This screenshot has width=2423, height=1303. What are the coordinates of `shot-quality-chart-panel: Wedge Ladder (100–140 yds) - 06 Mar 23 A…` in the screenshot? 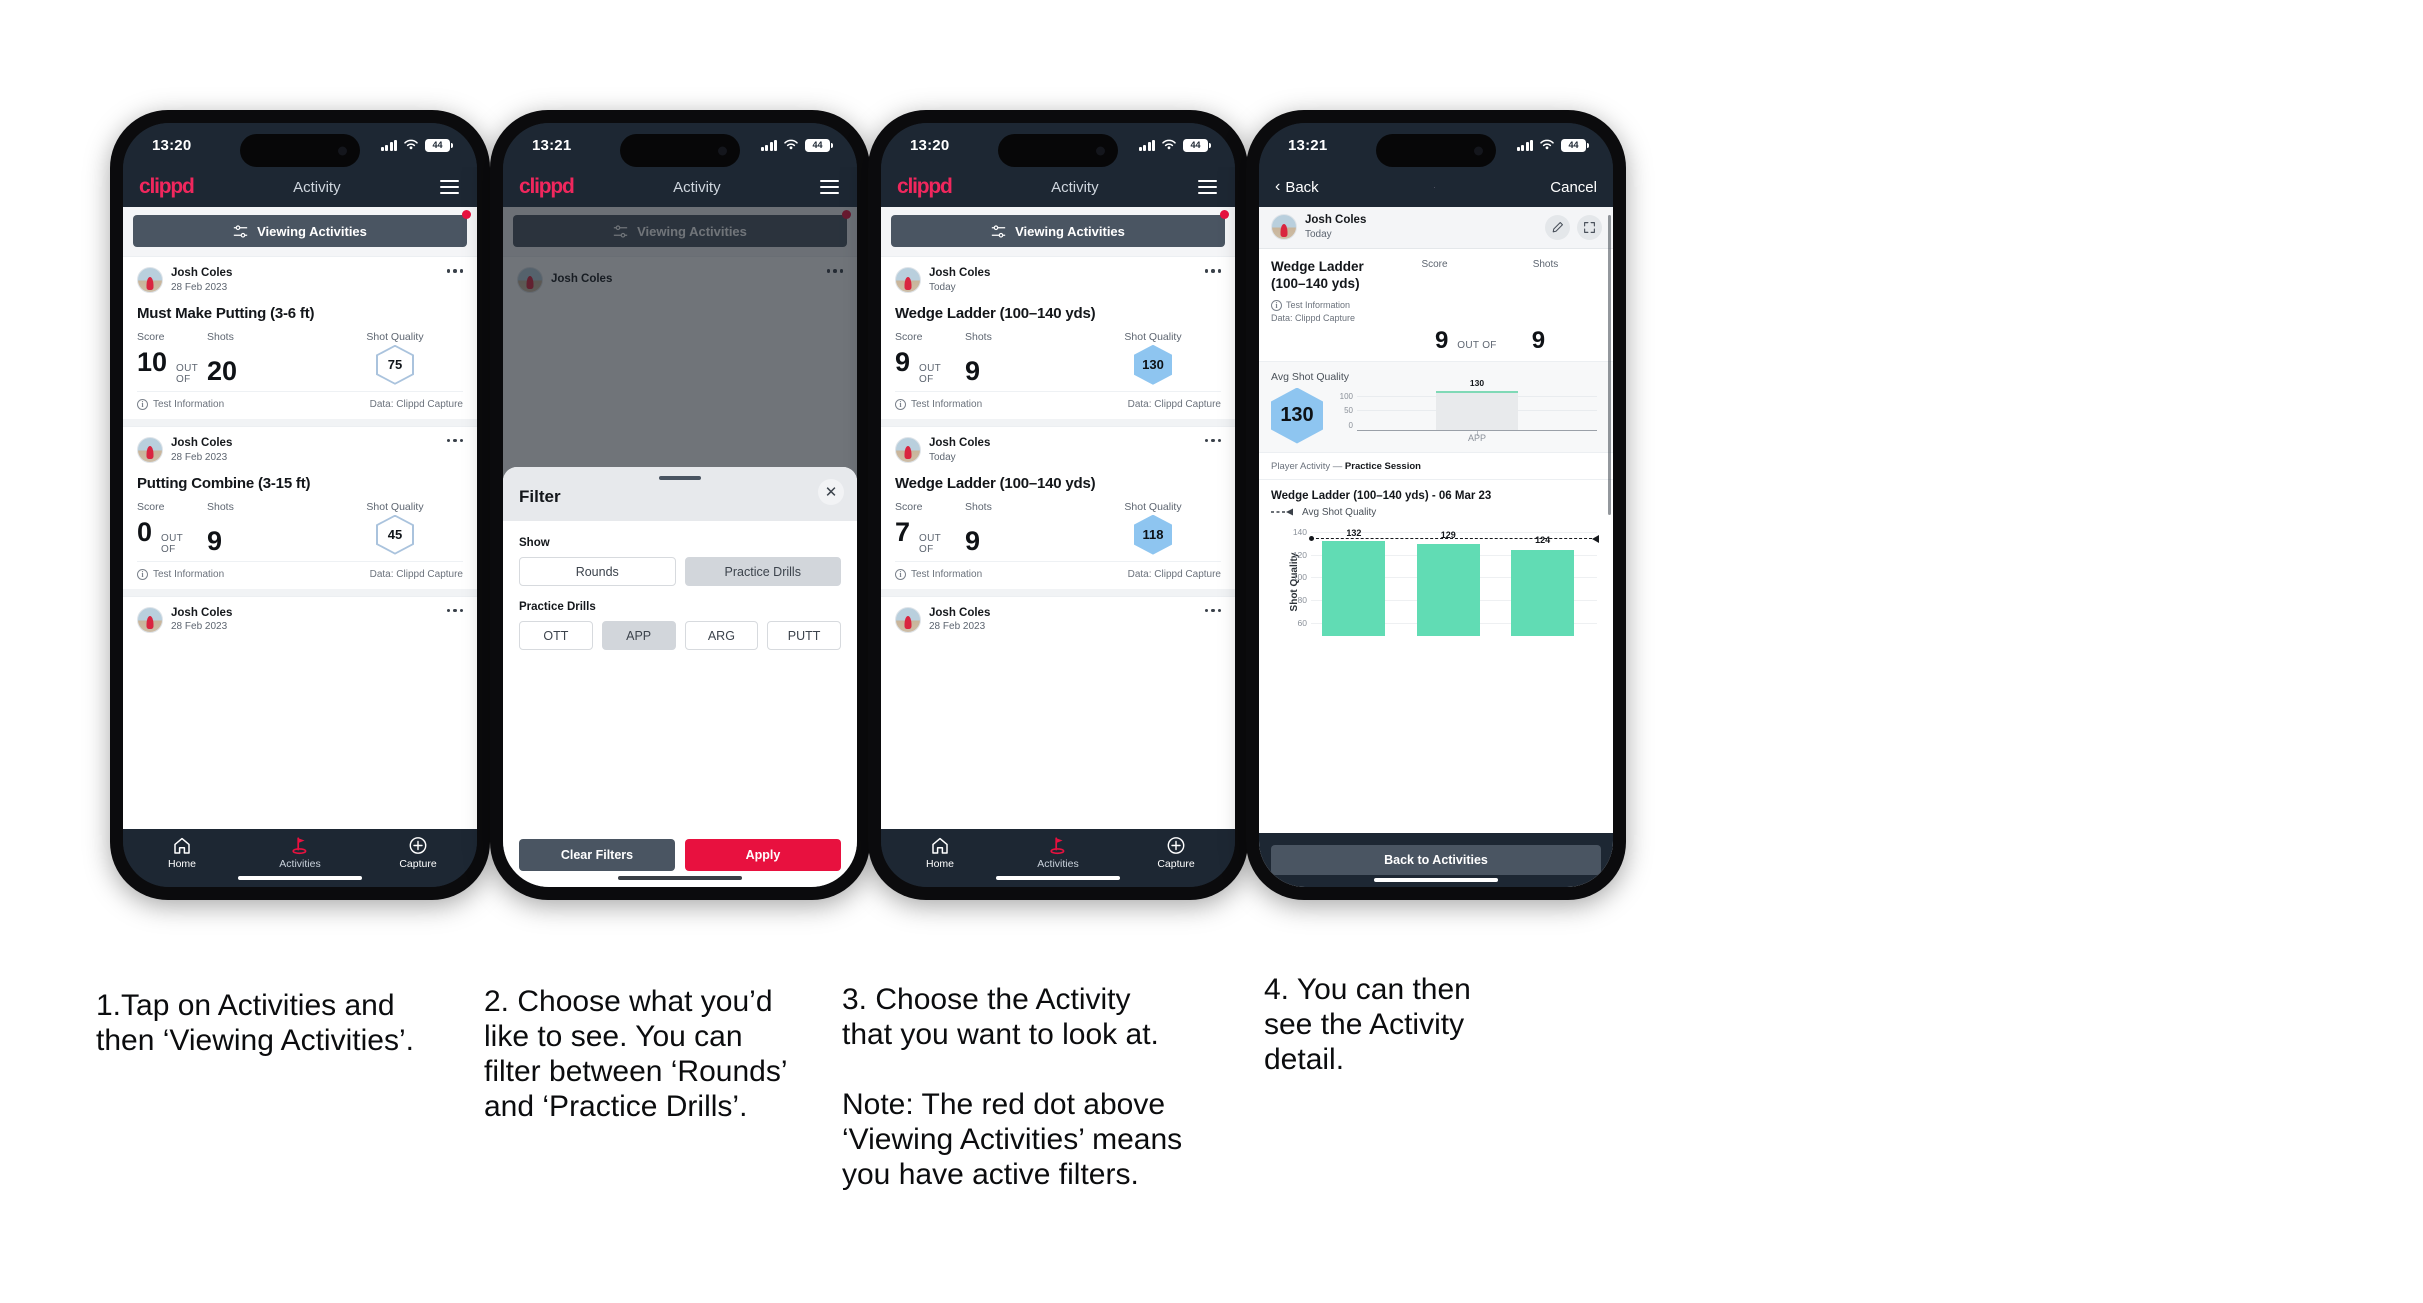 It's located at (1436, 557).